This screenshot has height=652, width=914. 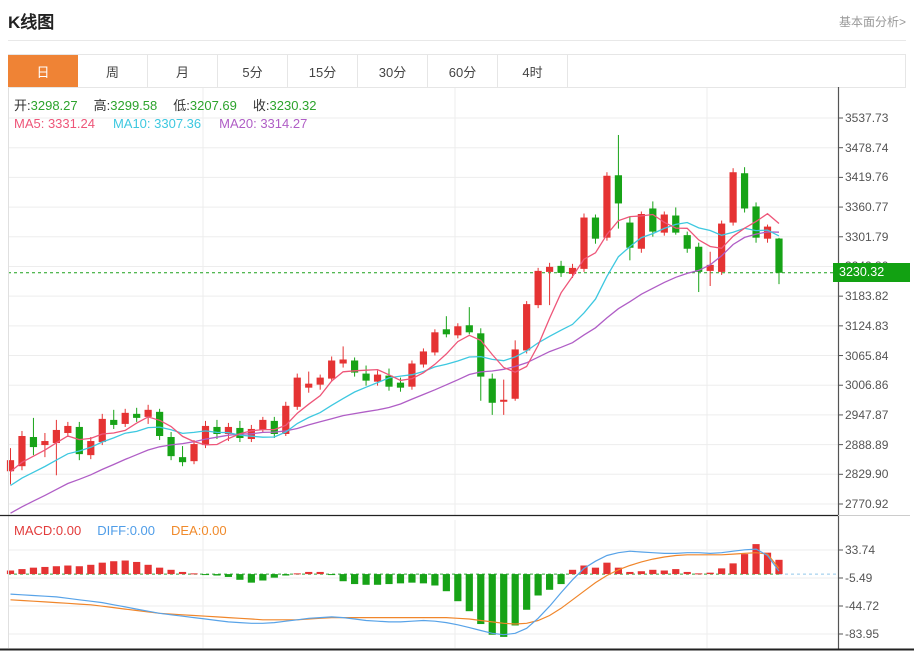 What do you see at coordinates (128, 530) in the screenshot?
I see `macd-readout: MACD:0.00 DIFF:0.00 DEA:0.00` at bounding box center [128, 530].